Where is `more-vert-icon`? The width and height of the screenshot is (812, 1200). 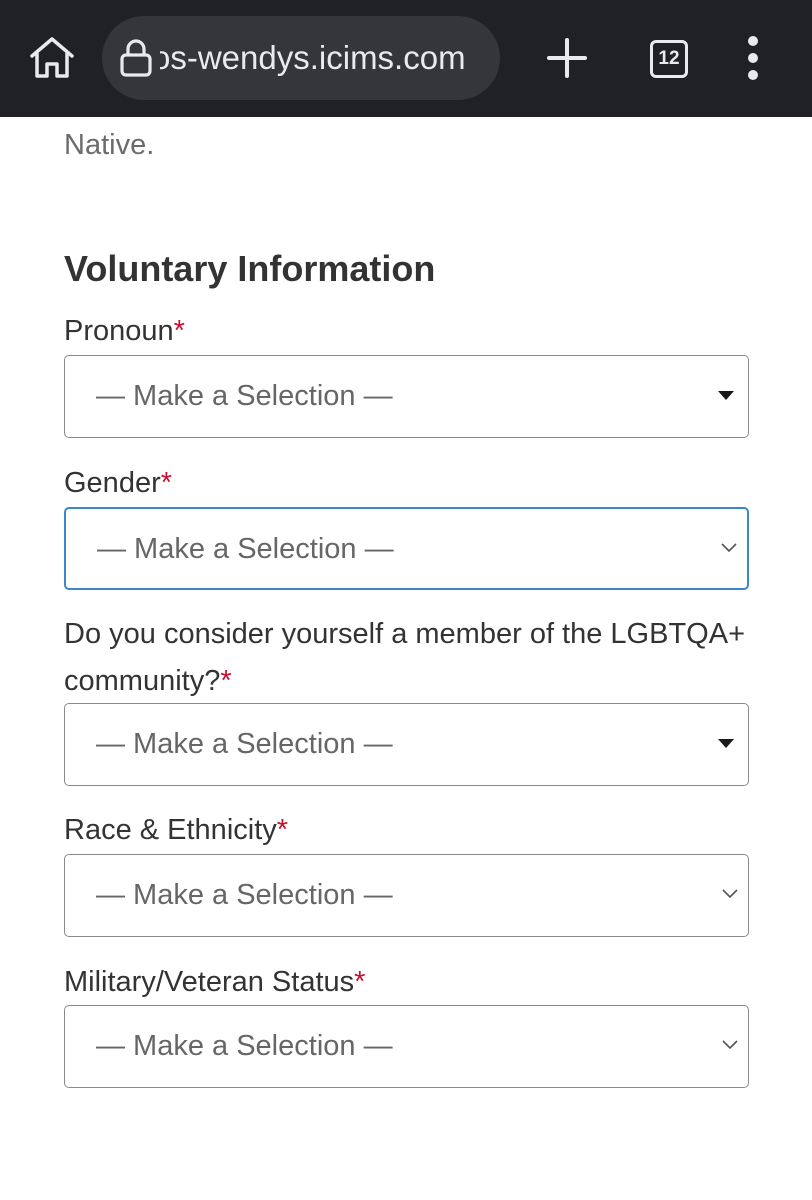
more-vert-icon is located at coordinates (753, 58).